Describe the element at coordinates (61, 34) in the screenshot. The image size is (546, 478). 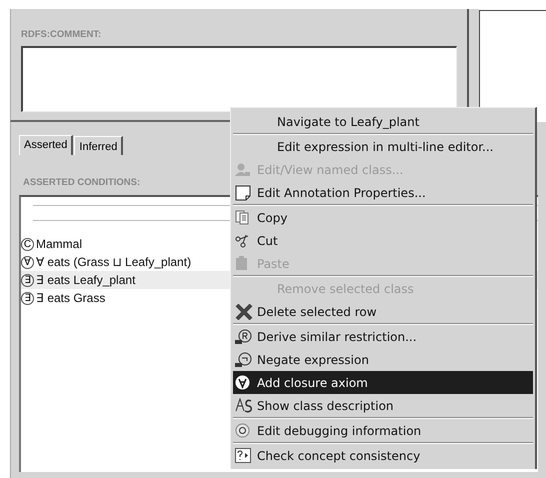
I see `comment-label: RDFS:COMMENT:` at that location.